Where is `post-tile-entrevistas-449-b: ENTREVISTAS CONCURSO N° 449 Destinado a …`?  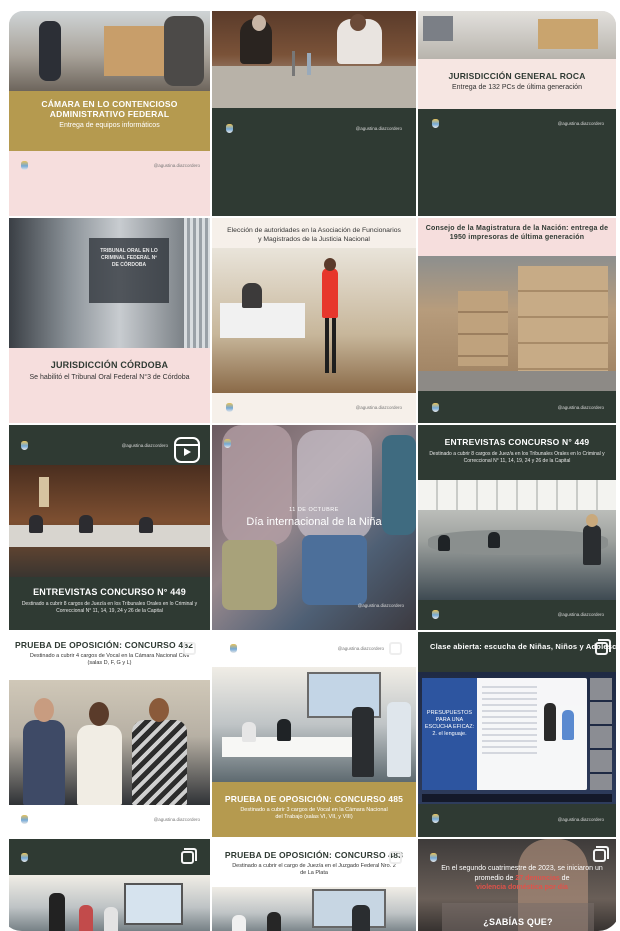
post-tile-entrevistas-449-b: ENTREVISTAS CONCURSO N° 449 Destinado a … is located at coordinates (517, 527).